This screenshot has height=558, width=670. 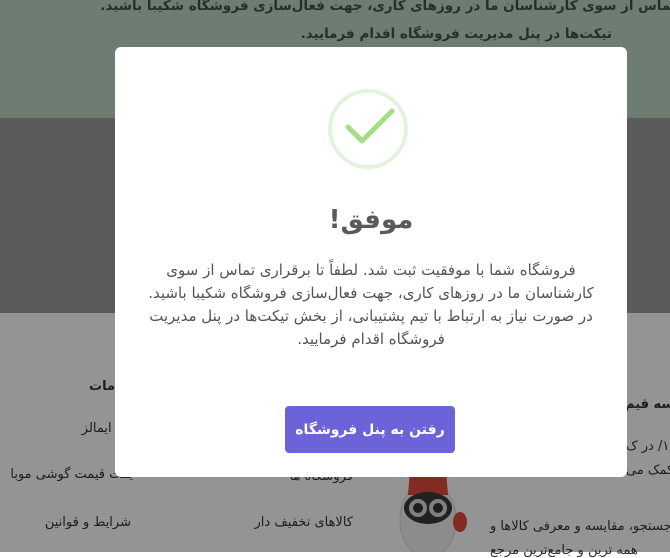 What do you see at coordinates (370, 126) in the screenshot?
I see `checkmark-icon` at bounding box center [370, 126].